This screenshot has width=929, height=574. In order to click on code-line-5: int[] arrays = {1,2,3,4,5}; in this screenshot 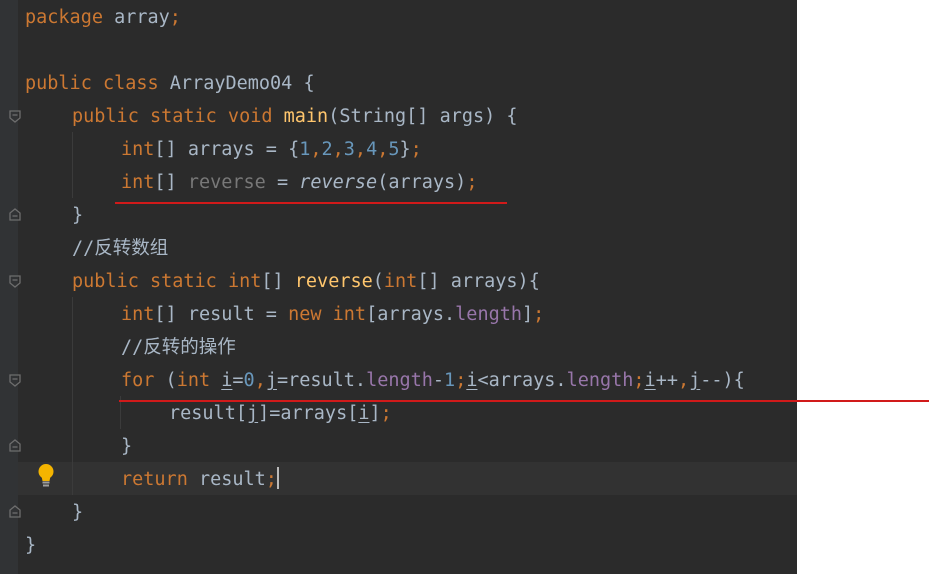, I will do `click(271, 149)`.